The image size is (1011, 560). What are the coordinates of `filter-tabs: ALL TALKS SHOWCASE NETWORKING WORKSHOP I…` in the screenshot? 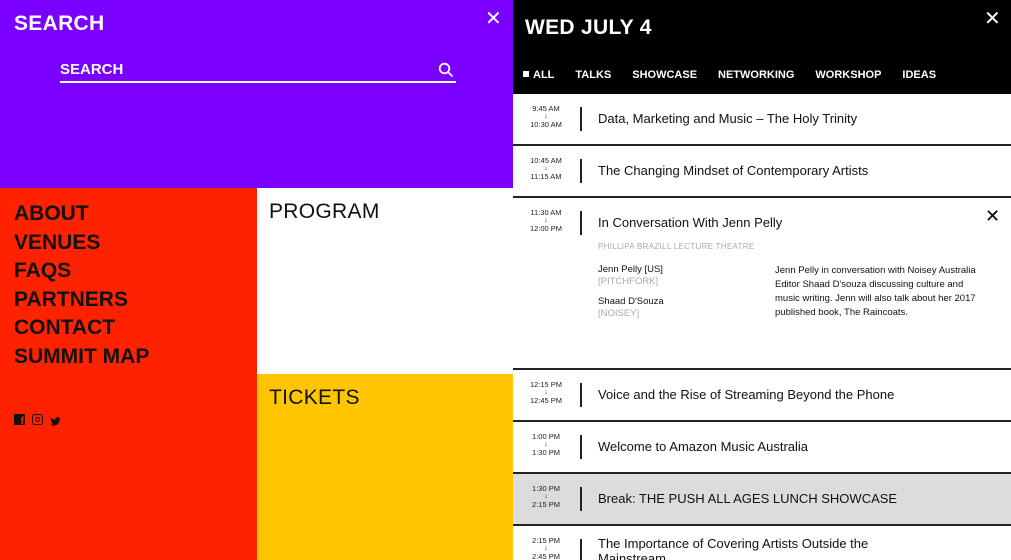 It's located at (740, 75).